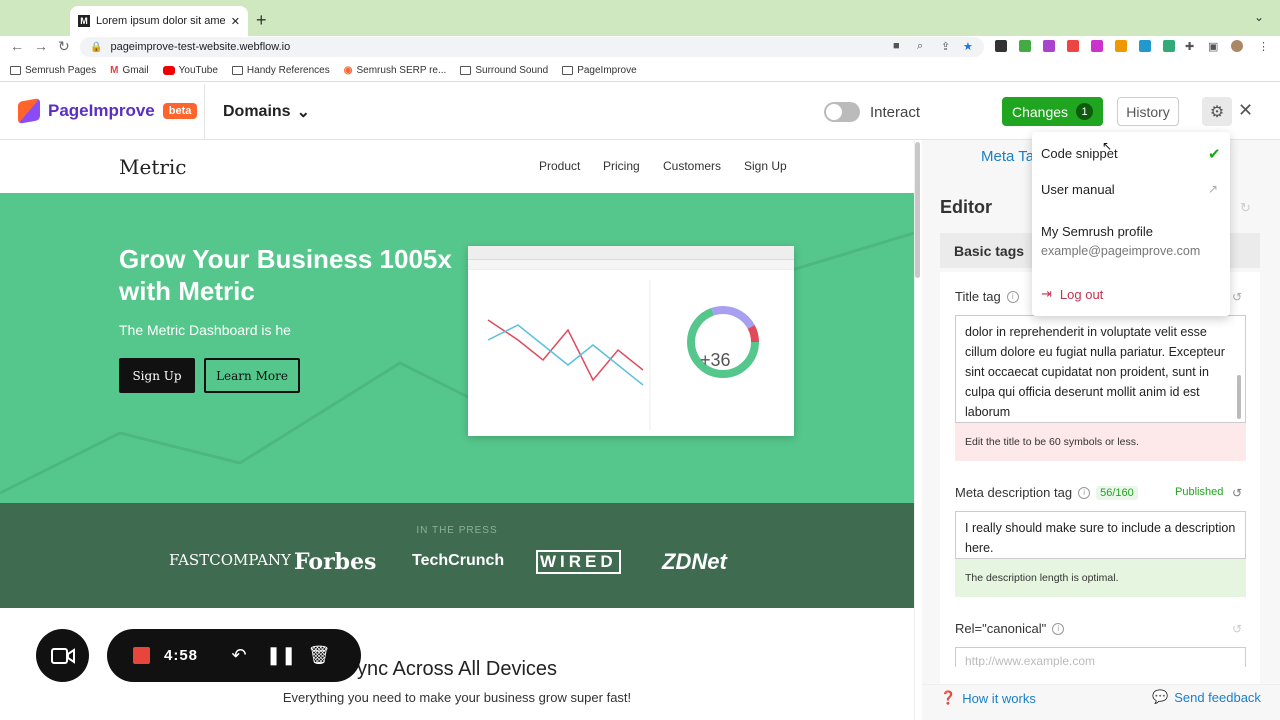 The height and width of the screenshot is (720, 1280). I want to click on learn-more-button: Learn More, so click(252, 375).